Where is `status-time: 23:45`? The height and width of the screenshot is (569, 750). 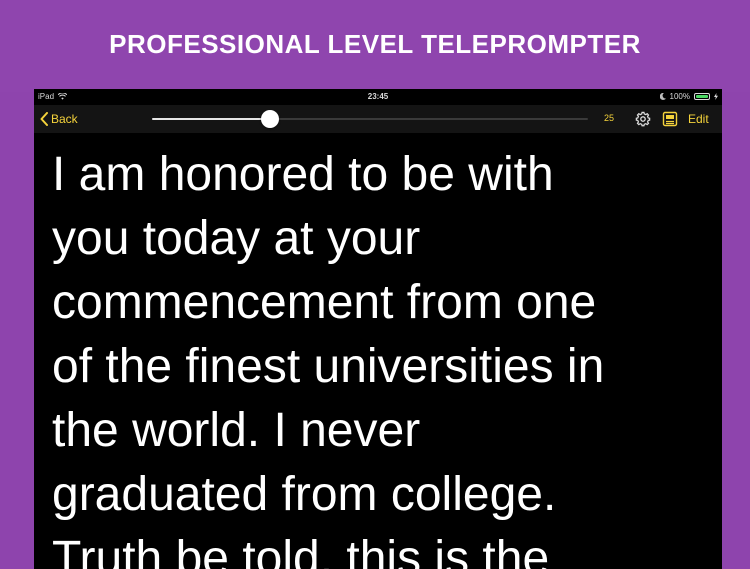
status-time: 23:45 is located at coordinates (378, 96).